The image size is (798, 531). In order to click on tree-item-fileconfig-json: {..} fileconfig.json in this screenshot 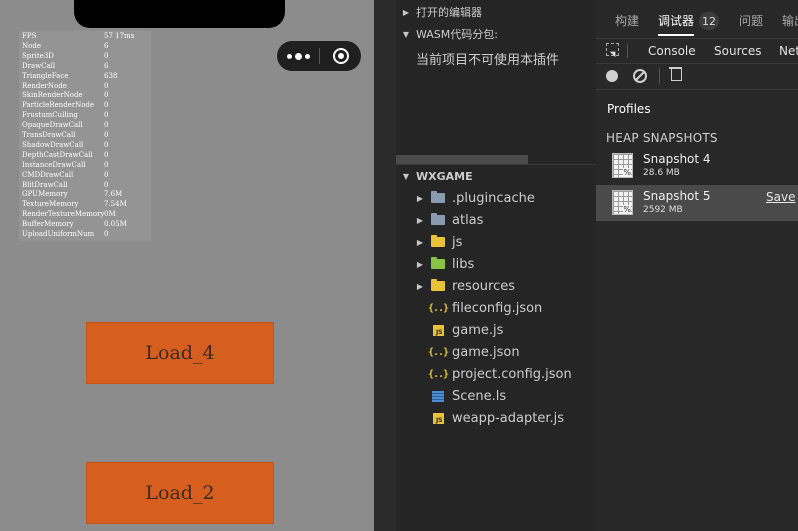, I will do `click(496, 308)`.